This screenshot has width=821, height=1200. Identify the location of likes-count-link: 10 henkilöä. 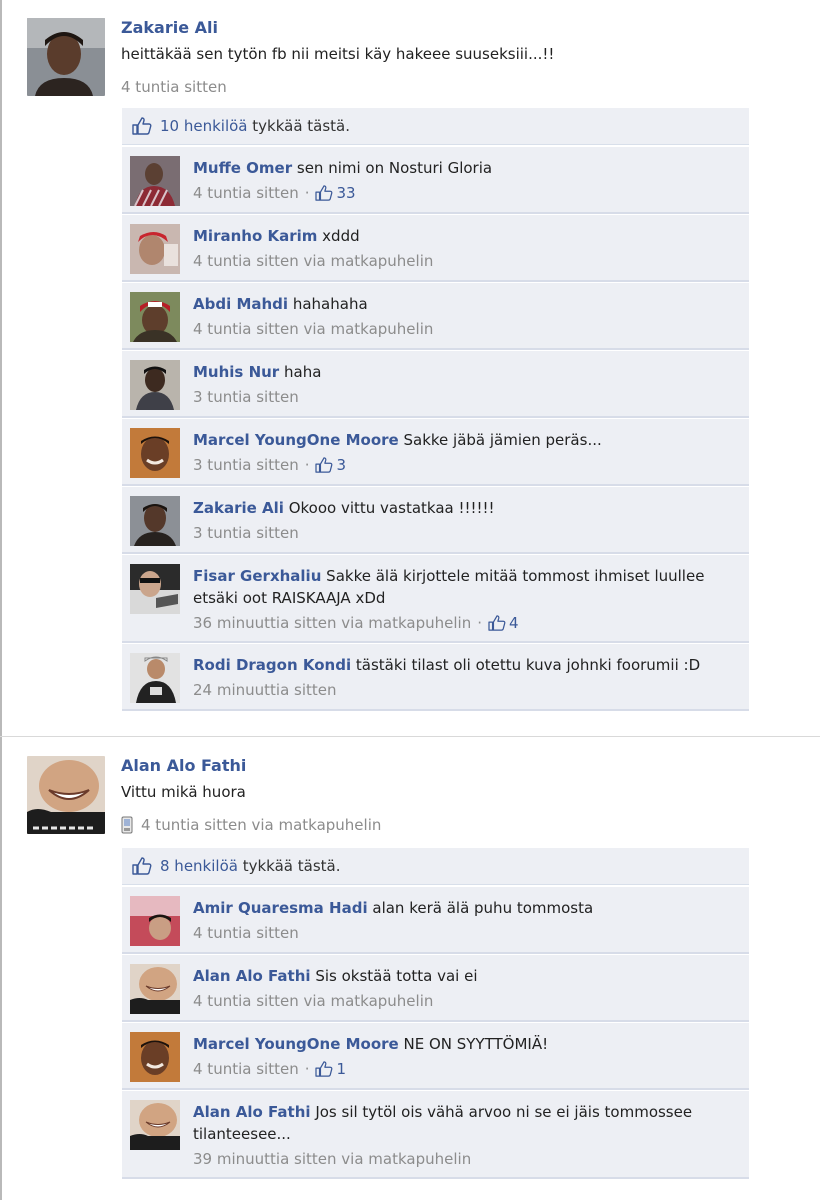
(204, 126).